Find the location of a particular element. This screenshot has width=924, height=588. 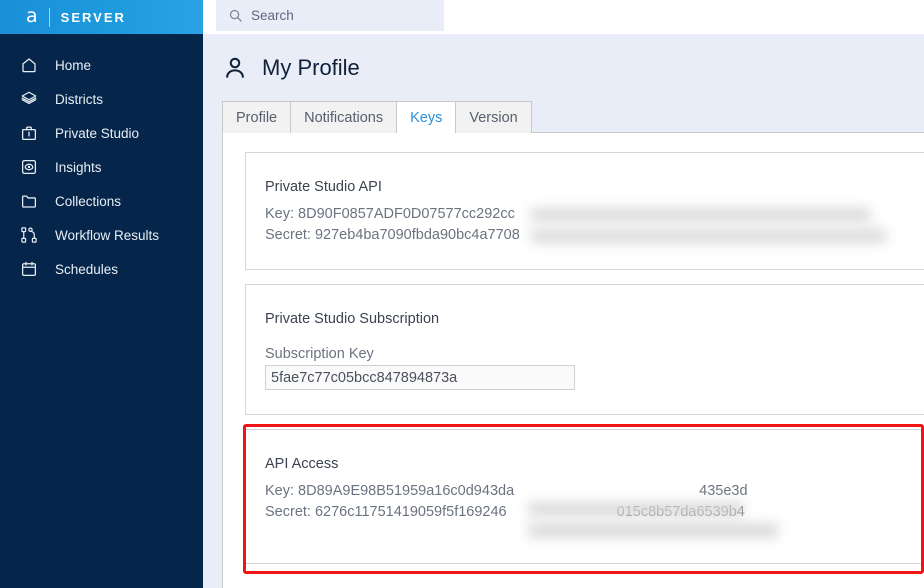

sidebar-item-workflow-results: Workflow Results is located at coordinates (101, 235).